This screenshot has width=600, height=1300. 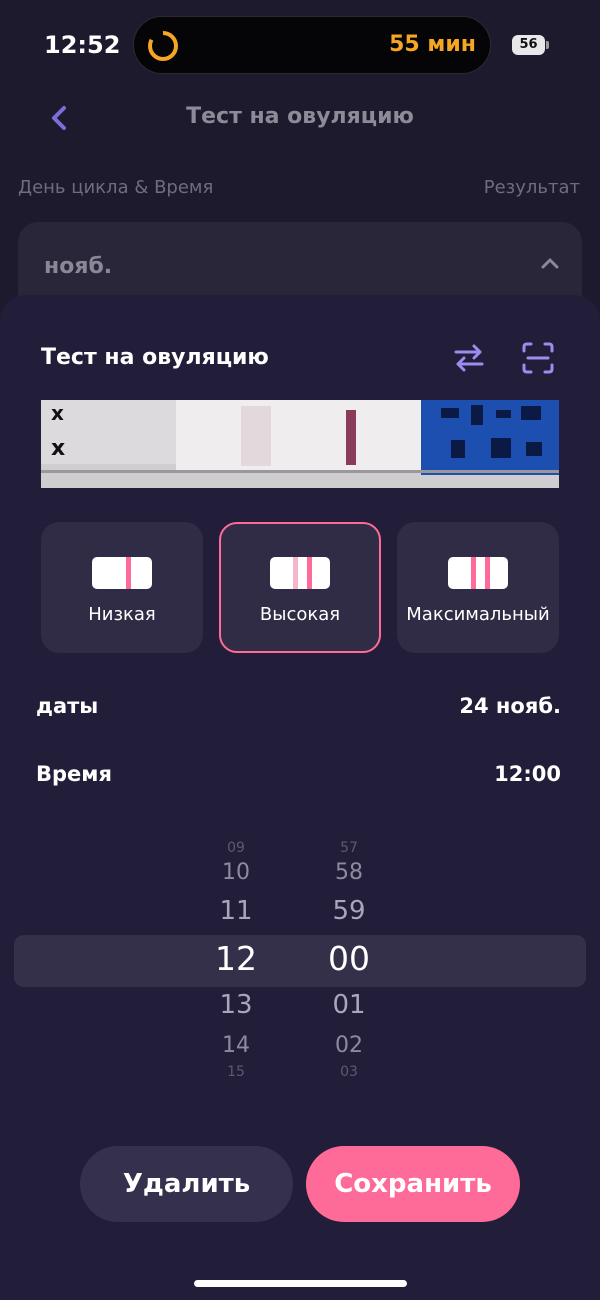 I want to click on hour-wheel: 09 10 11 12 13 14 15, so click(x=236, y=960).